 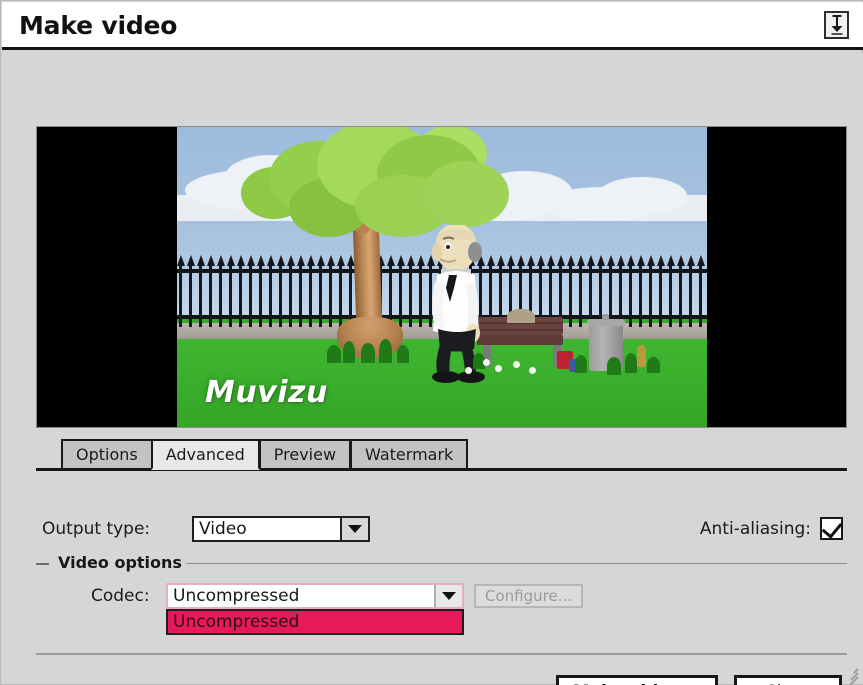 What do you see at coordinates (42, 564) in the screenshot?
I see `collapse-dash-icon` at bounding box center [42, 564].